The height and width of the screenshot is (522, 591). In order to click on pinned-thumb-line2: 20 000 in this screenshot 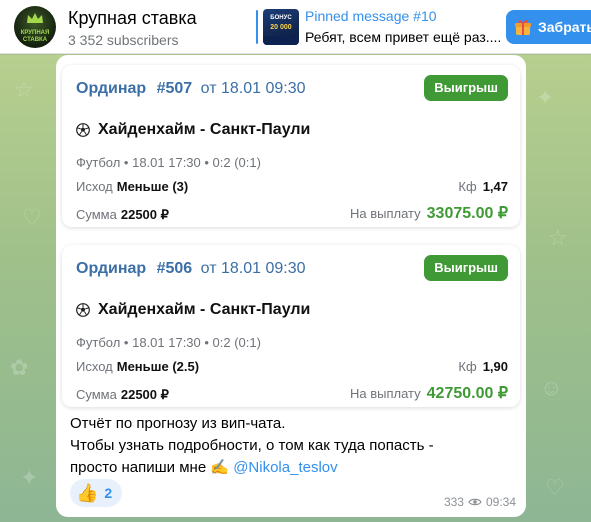, I will do `click(281, 27)`.